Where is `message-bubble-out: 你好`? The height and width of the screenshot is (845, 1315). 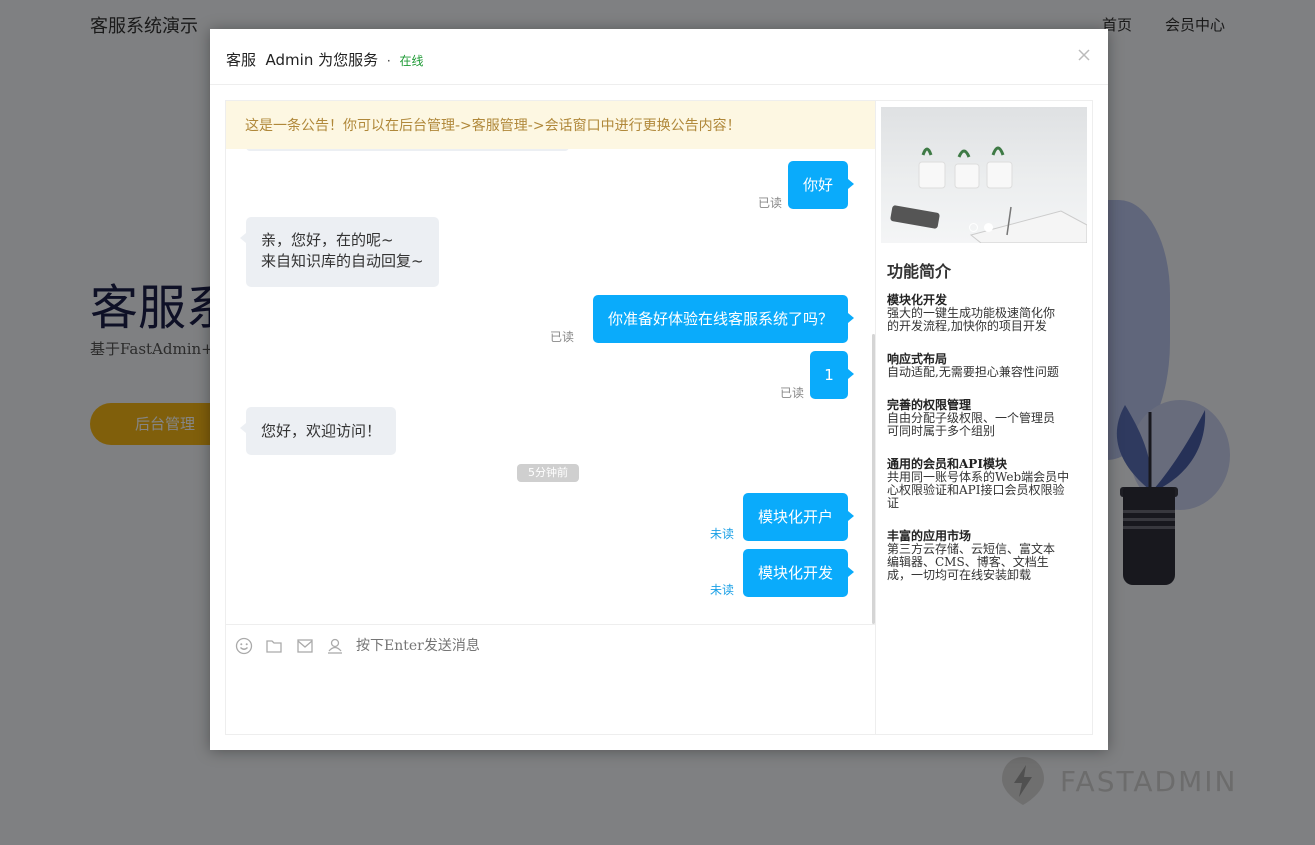
message-bubble-out: 你好 is located at coordinates (821, 185).